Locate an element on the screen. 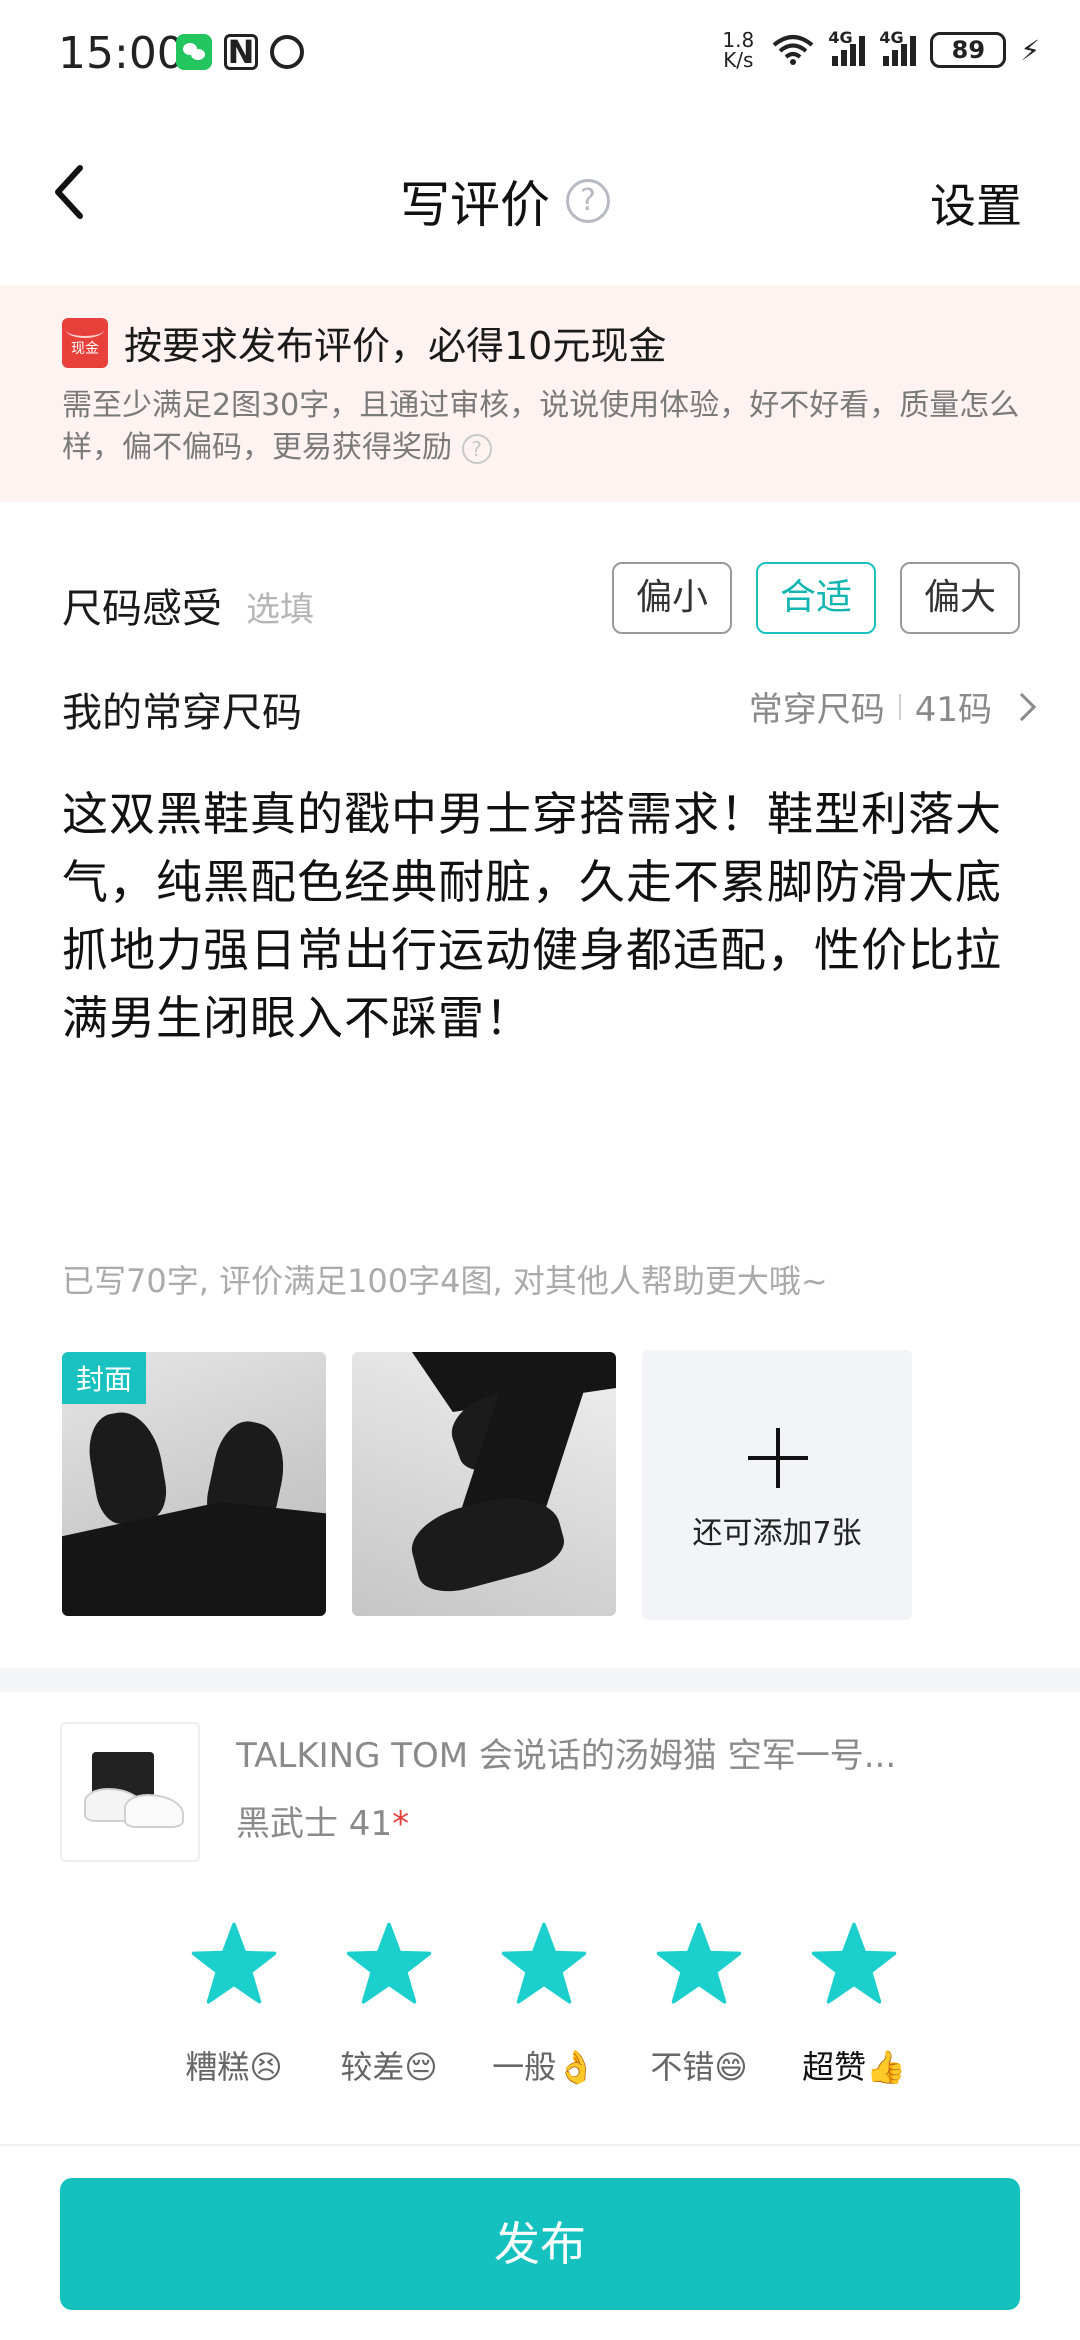 Image resolution: width=1080 pixels, height=2340 pixels. size-option-small: 偏小 is located at coordinates (672, 598).